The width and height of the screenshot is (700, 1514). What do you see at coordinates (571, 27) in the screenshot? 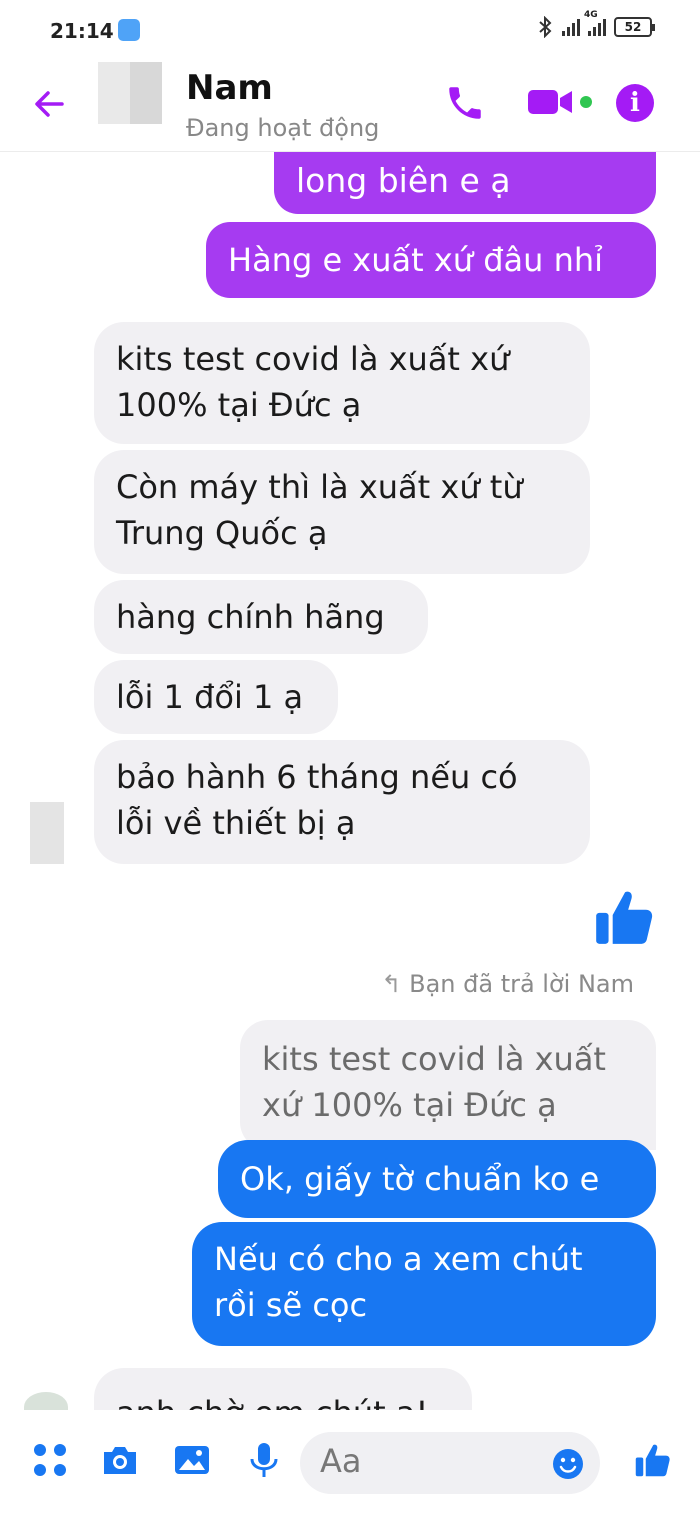
I see `signal-icon` at bounding box center [571, 27].